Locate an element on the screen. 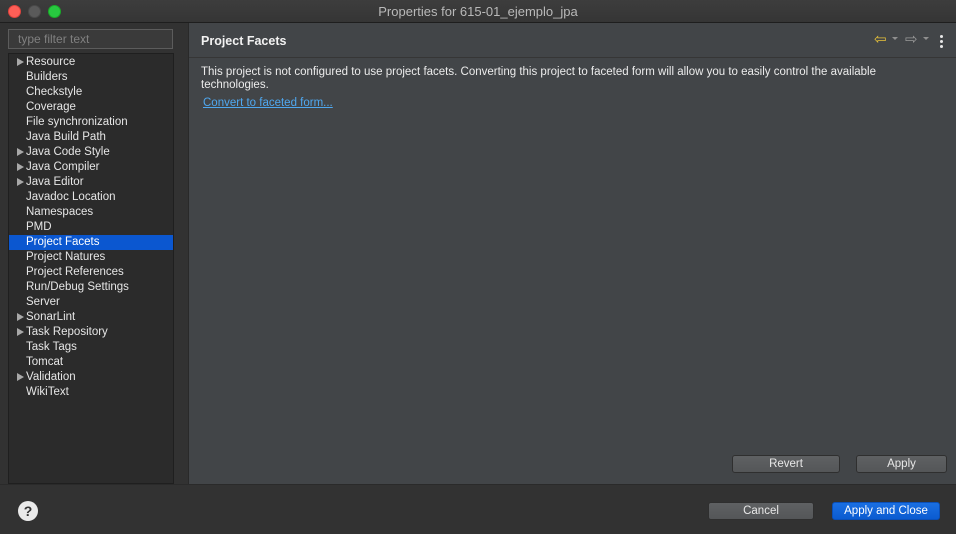 The image size is (956, 534). sidebar-item-label: Project Natures is located at coordinates (66, 257).